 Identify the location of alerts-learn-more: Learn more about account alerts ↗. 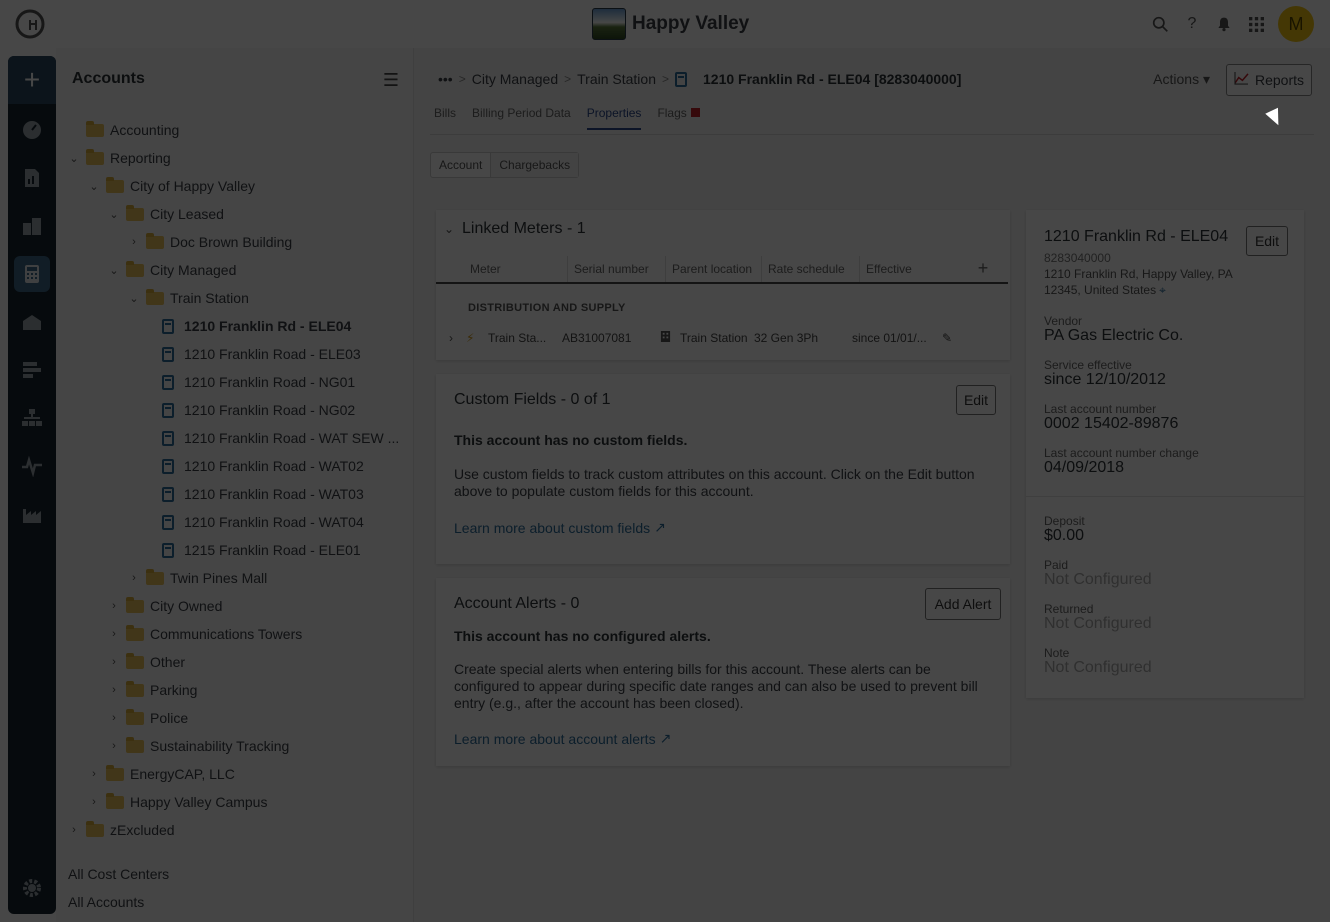
(562, 738).